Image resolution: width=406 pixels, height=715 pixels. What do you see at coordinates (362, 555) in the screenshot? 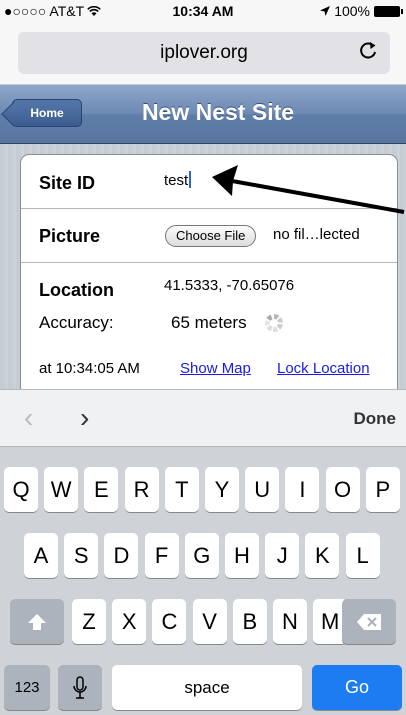
I see `key-l: L` at bounding box center [362, 555].